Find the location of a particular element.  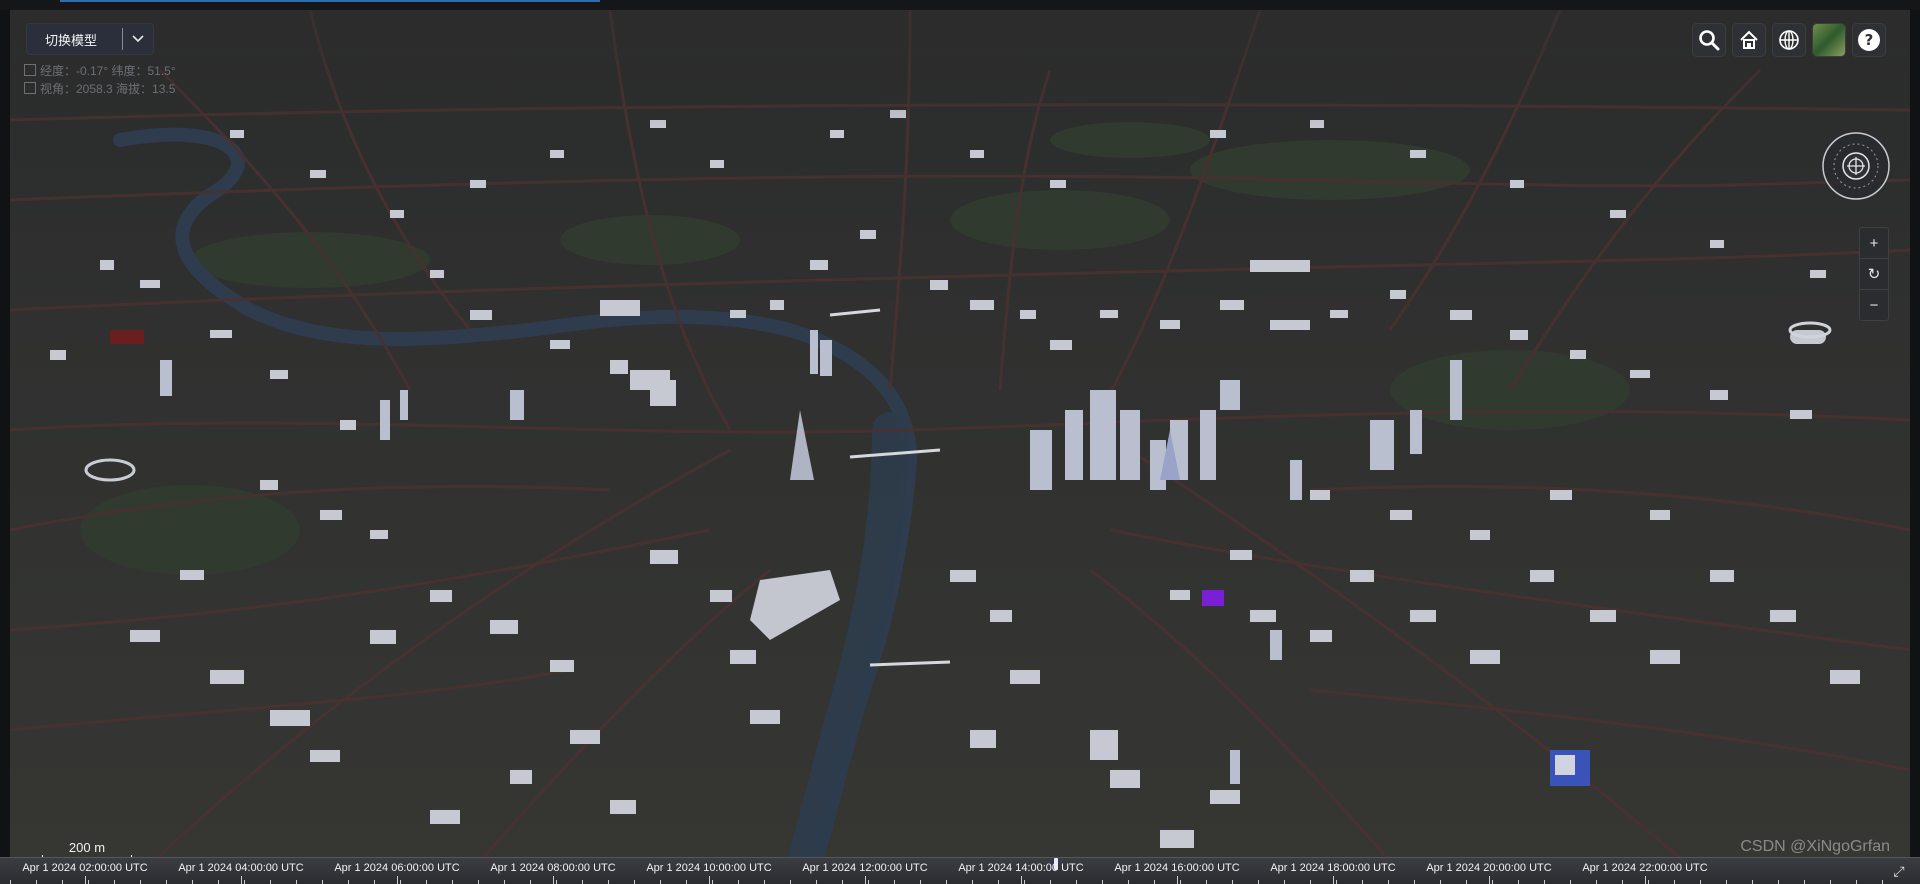

scene-mode-button is located at coordinates (1789, 40).